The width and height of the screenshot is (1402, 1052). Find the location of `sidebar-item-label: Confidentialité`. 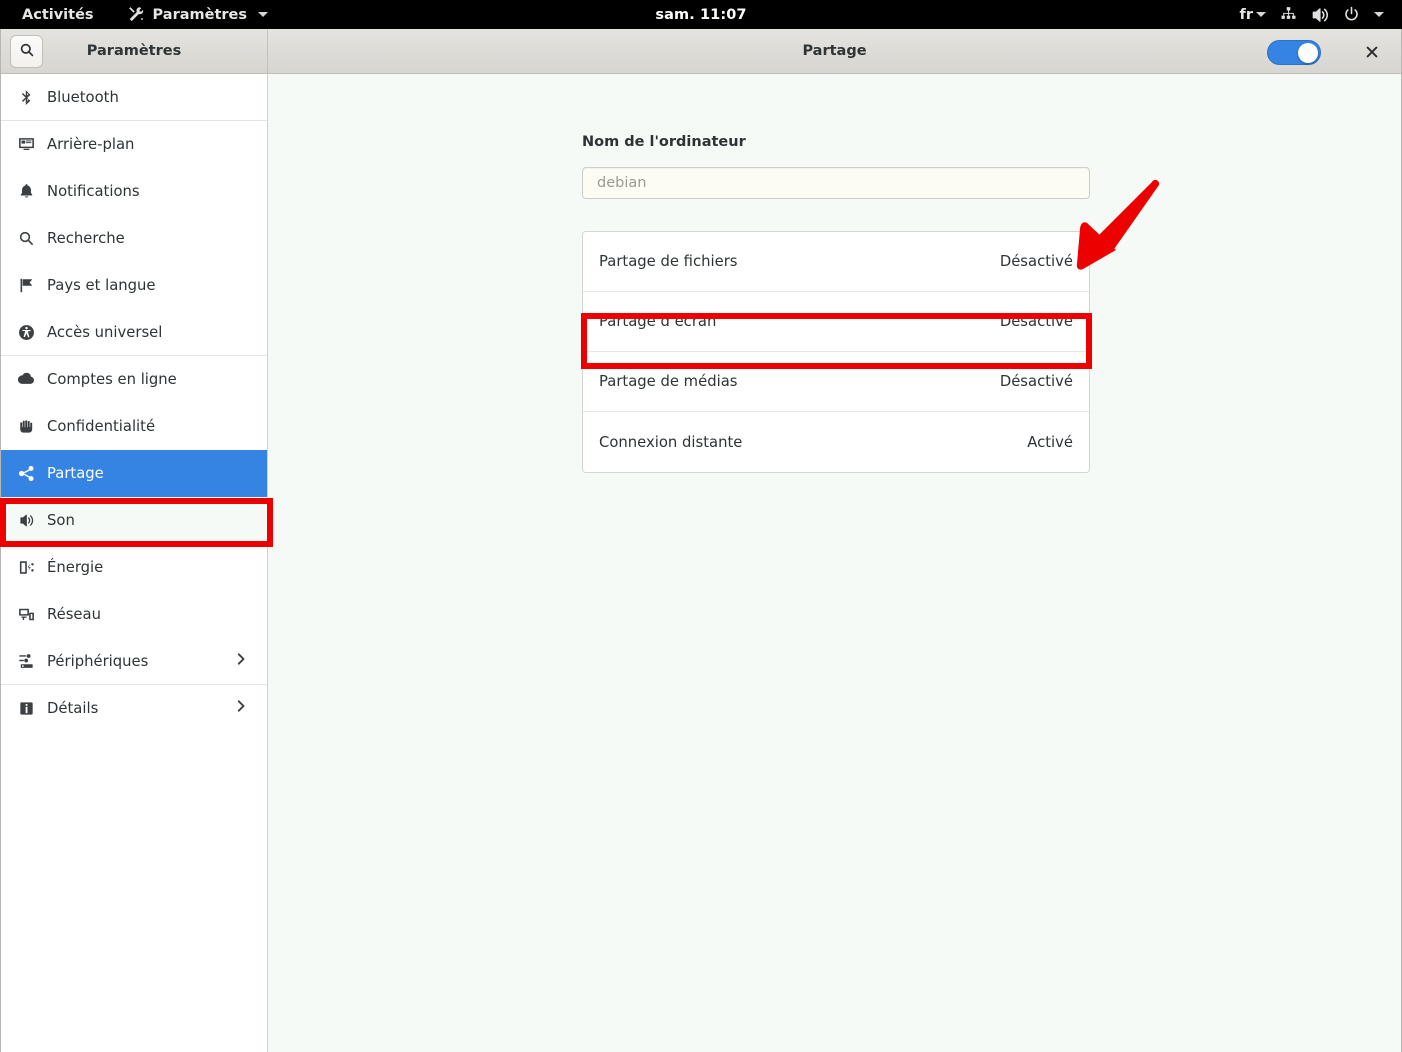

sidebar-item-label: Confidentialité is located at coordinates (101, 426).